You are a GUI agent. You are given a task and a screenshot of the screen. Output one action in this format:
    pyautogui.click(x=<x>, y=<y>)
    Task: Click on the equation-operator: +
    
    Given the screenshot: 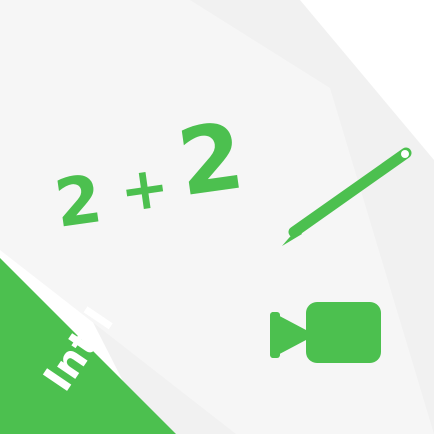 What is the action you would take?
    pyautogui.click(x=144, y=188)
    